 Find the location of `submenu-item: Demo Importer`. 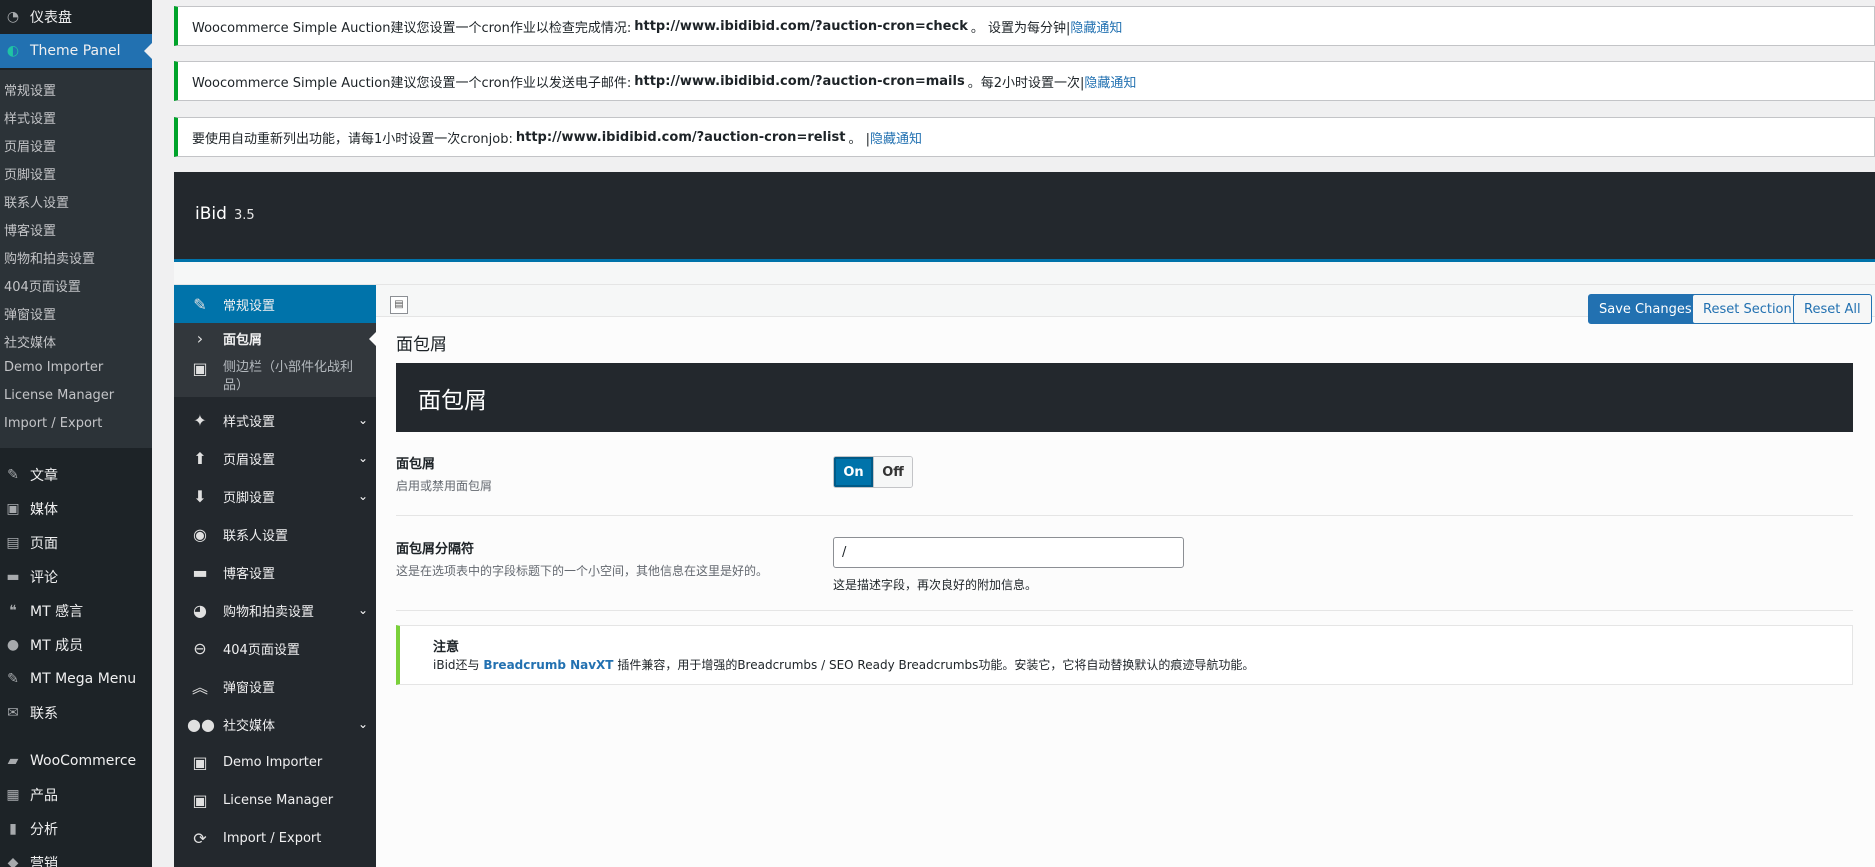

submenu-item: Demo Importer is located at coordinates (53, 367).